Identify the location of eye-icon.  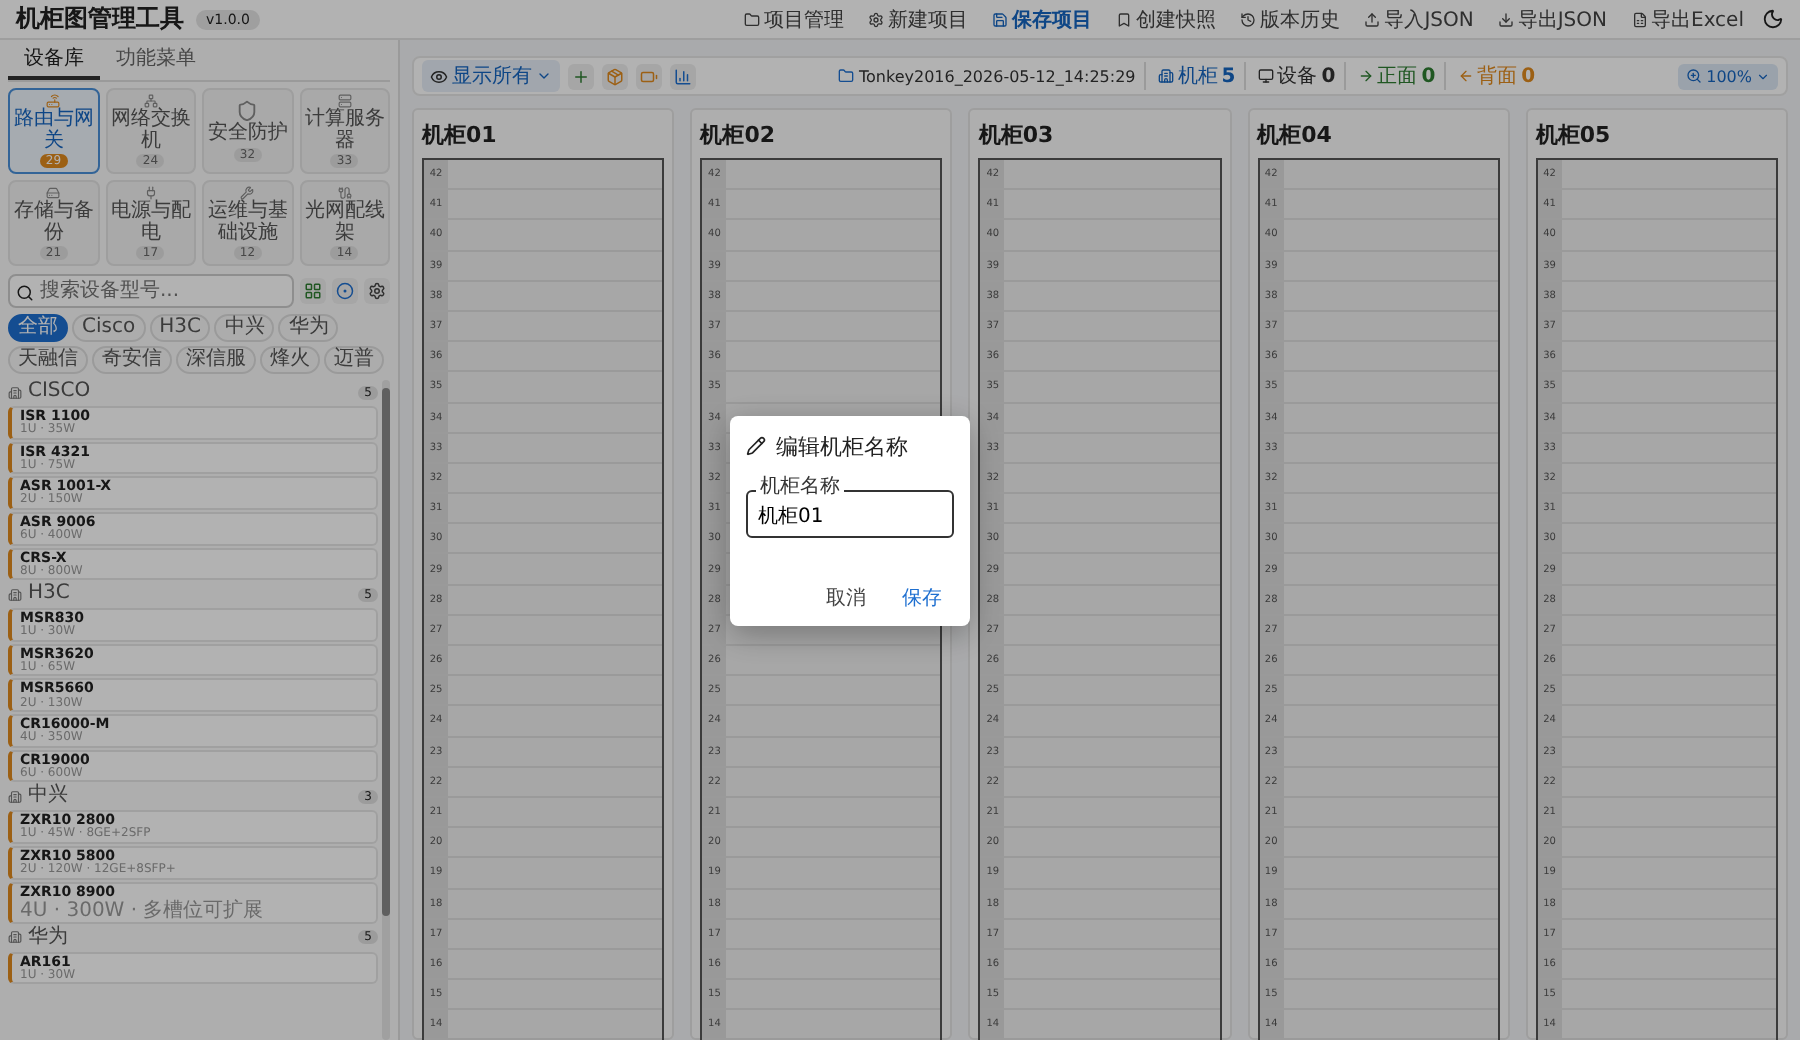
(439, 76).